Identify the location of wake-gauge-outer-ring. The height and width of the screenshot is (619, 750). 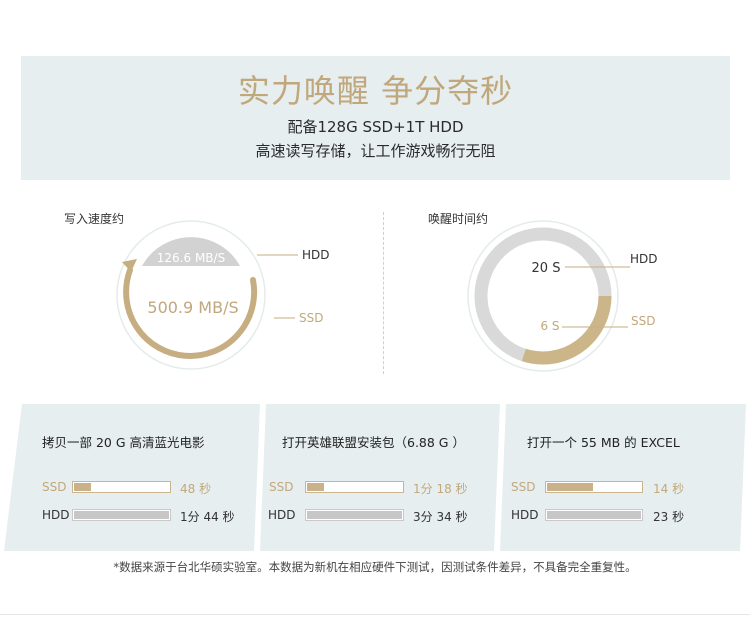
(543, 296).